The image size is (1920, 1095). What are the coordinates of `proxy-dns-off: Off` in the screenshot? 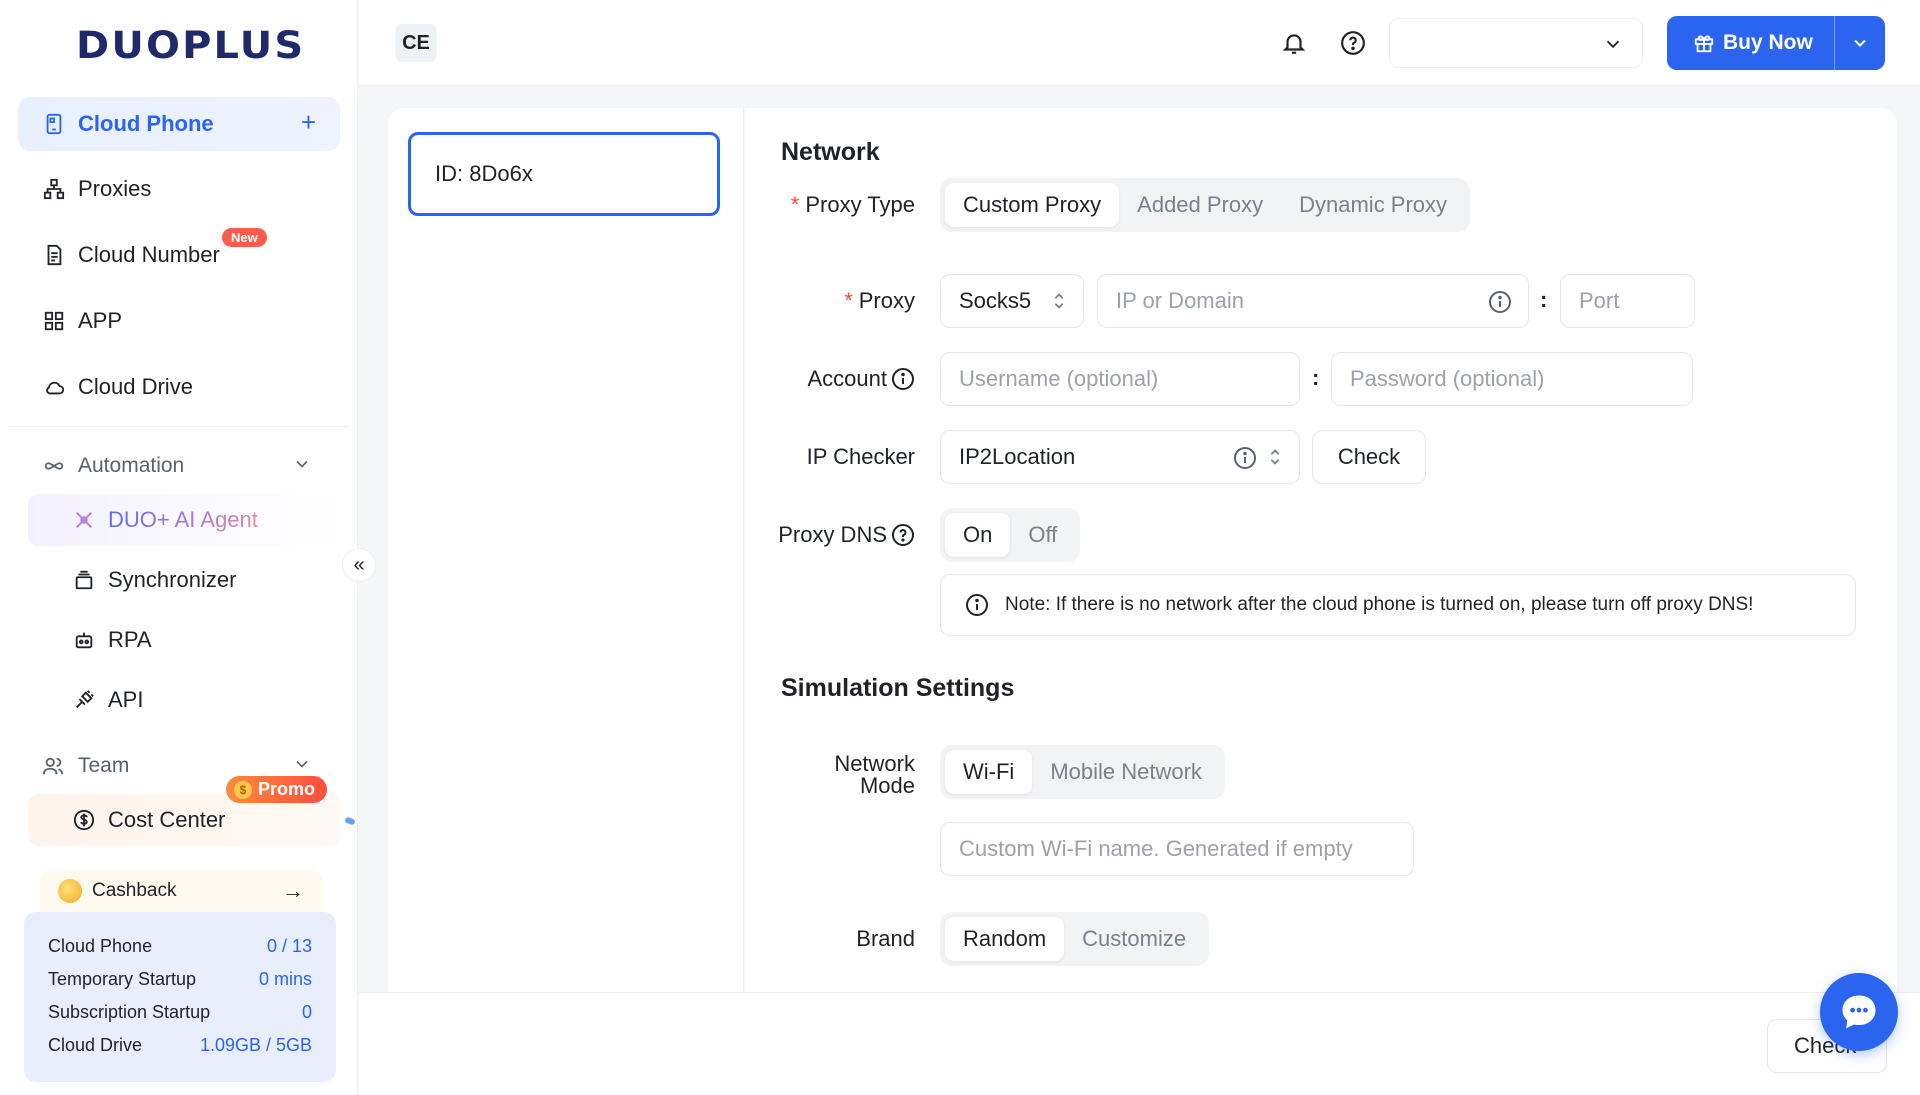 It's located at (1042, 535).